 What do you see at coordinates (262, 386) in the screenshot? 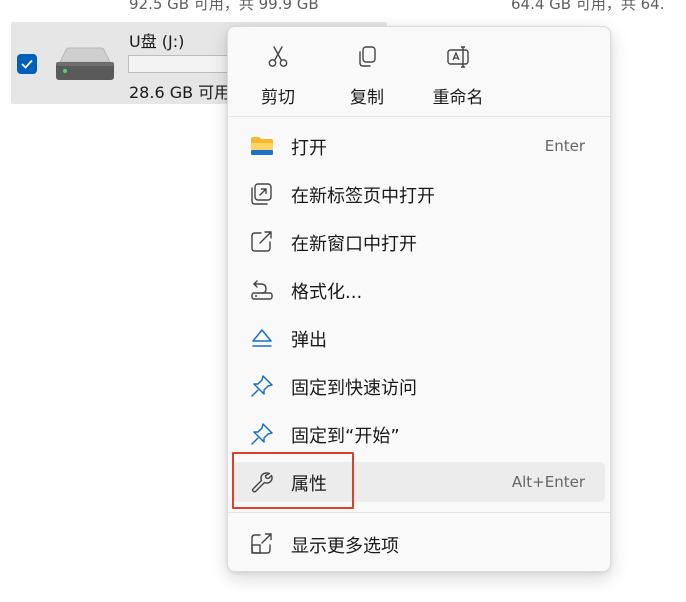
I see `pin-icon` at bounding box center [262, 386].